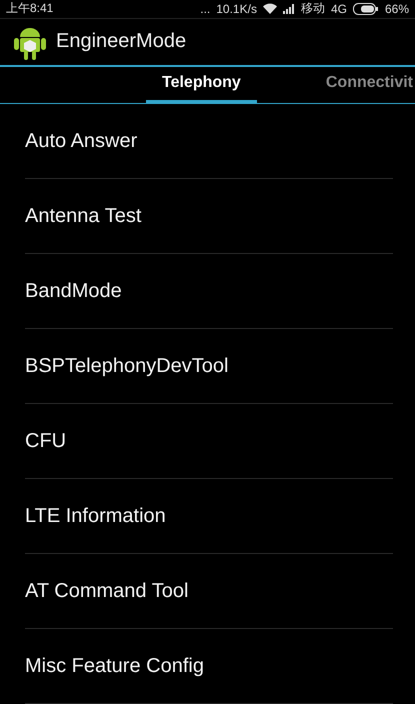 The image size is (415, 704). I want to click on menu-item: CFU, so click(209, 441).